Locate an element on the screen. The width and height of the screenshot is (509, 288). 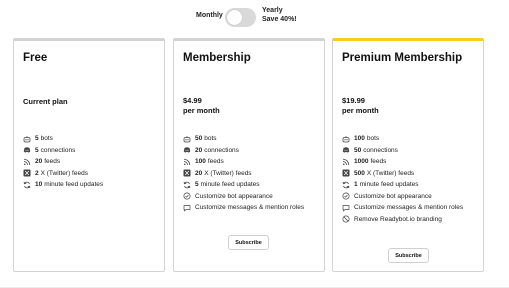
current-plan-label: Current plan is located at coordinates (45, 101).